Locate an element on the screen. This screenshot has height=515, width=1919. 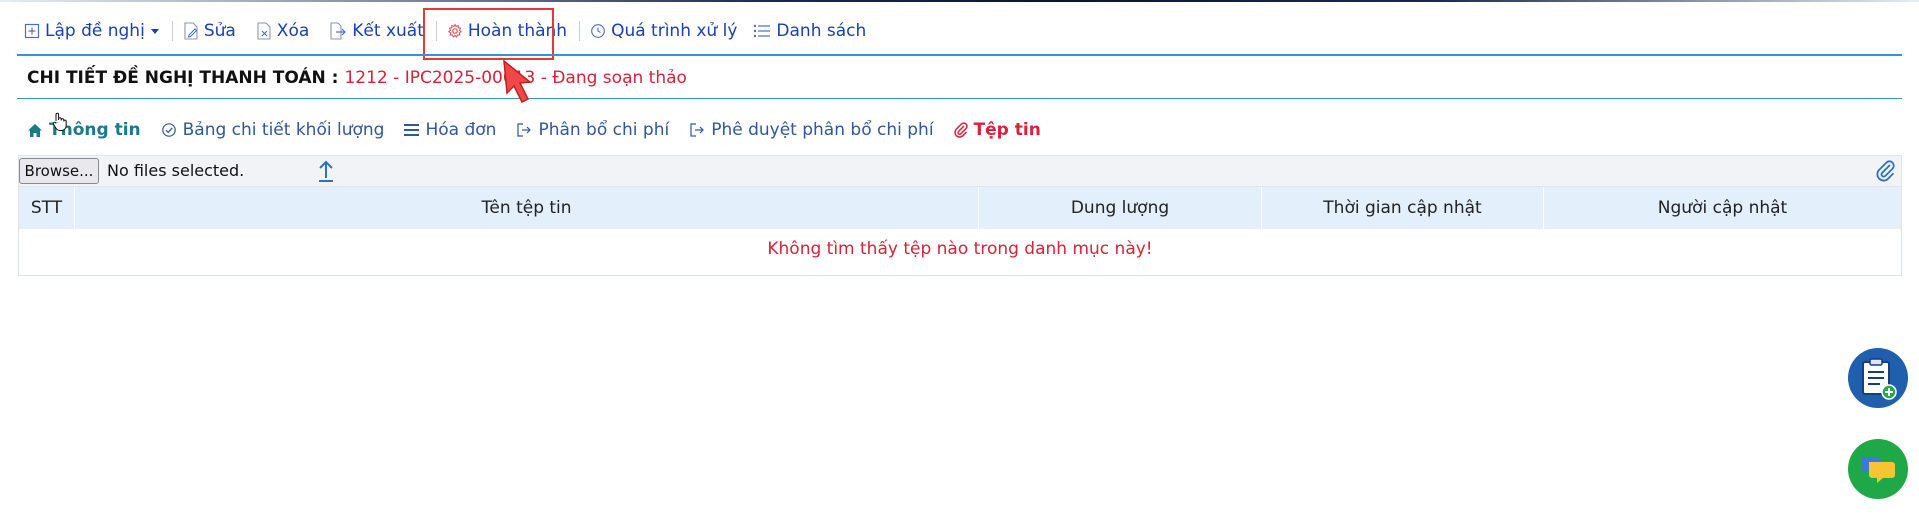
tab-files: Tệp tin is located at coordinates (997, 130).